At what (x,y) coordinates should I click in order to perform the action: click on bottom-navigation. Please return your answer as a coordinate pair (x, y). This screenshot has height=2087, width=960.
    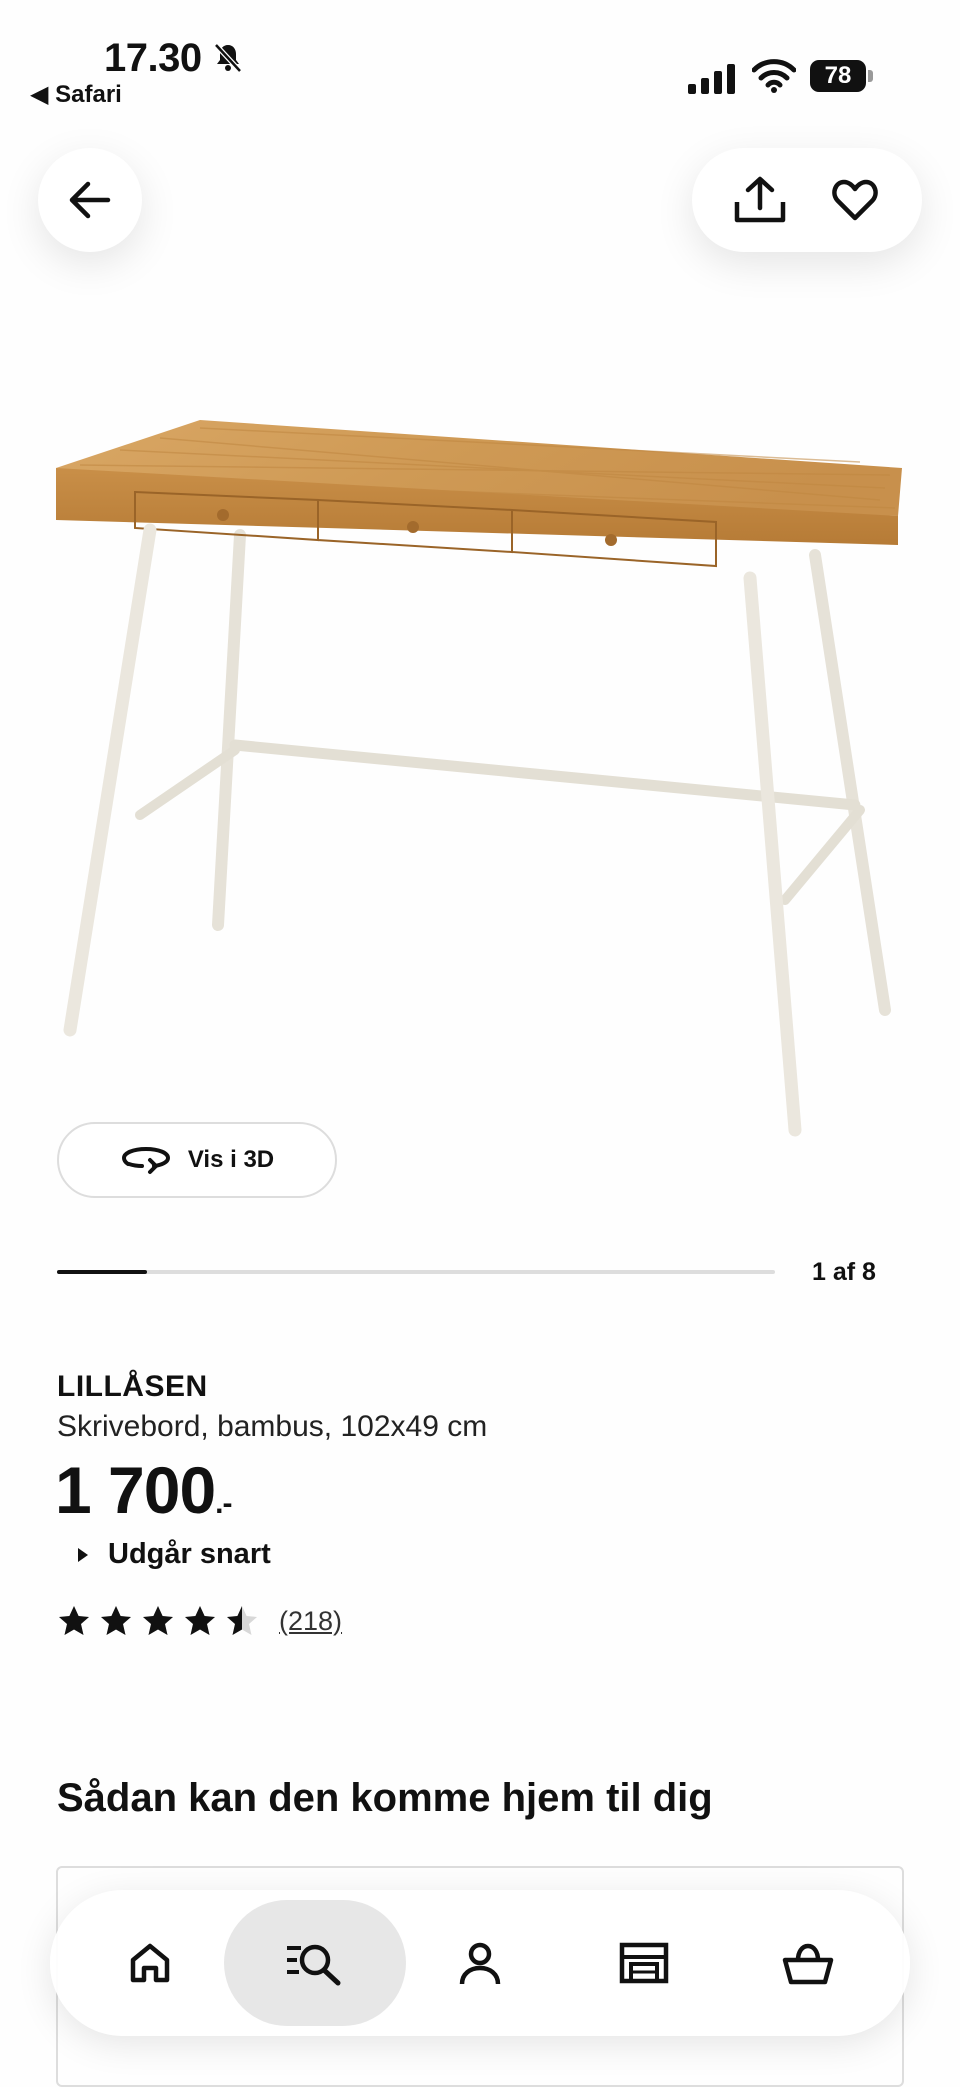
    Looking at the image, I should click on (480, 1963).